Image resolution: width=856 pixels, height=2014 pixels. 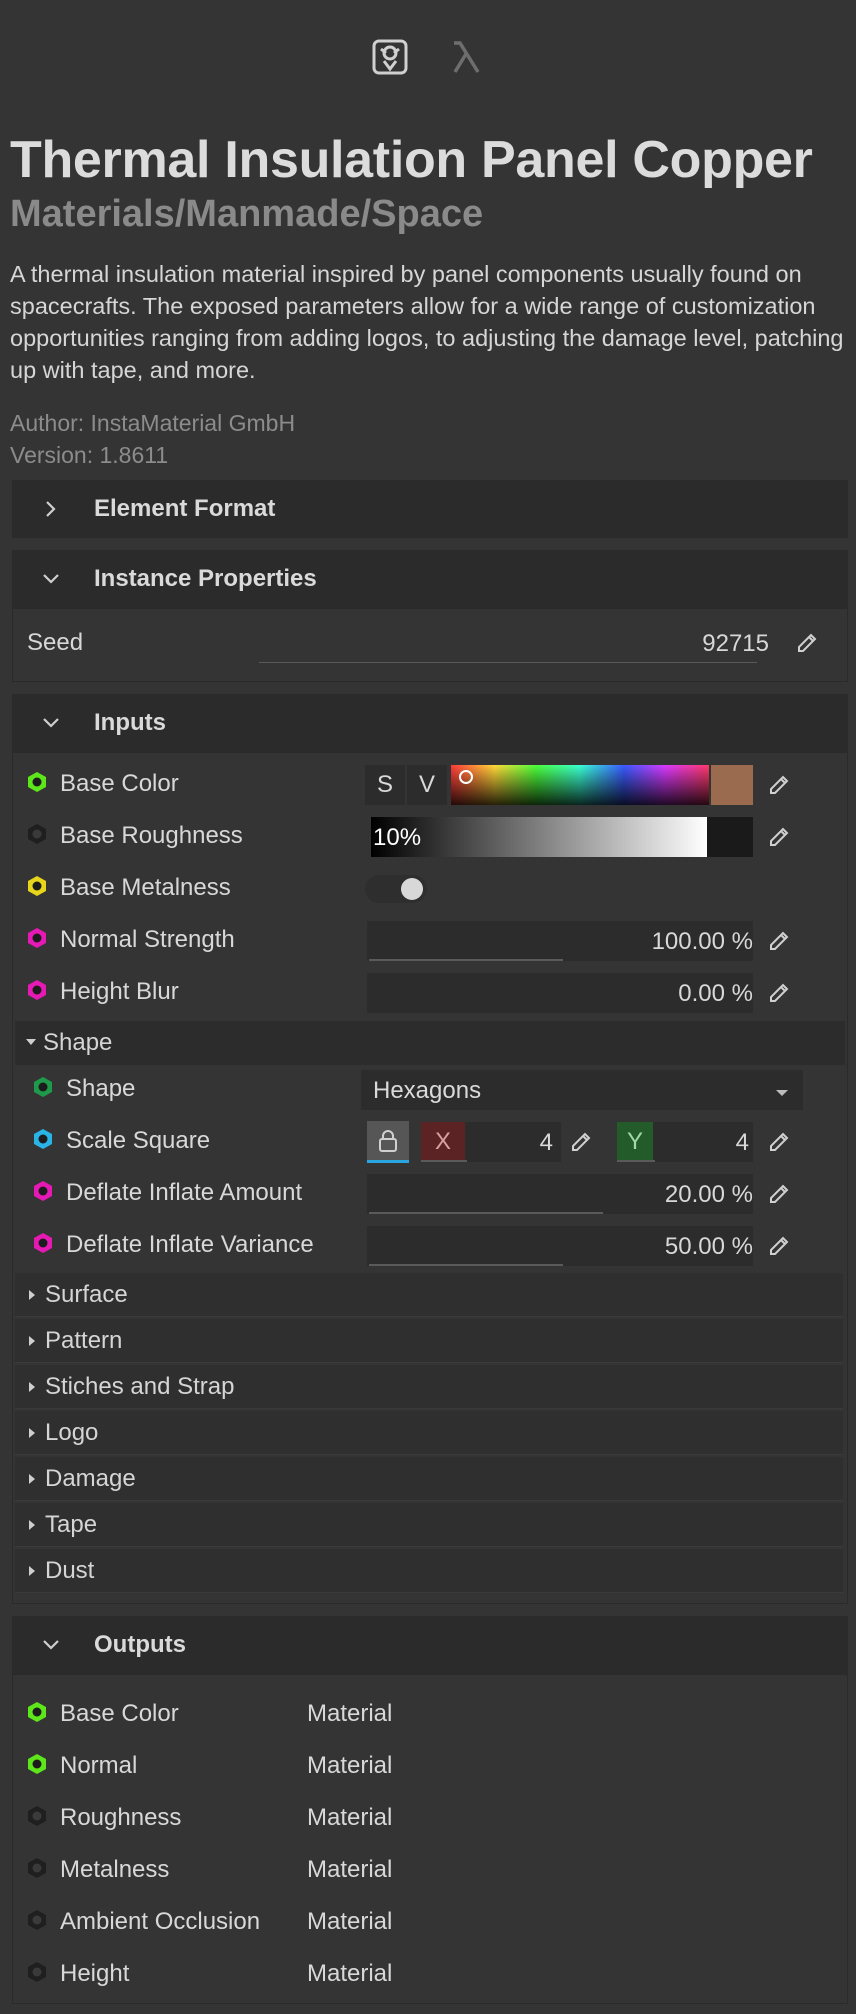 What do you see at coordinates (807, 643) in the screenshot?
I see `edit-seed-pencil-icon` at bounding box center [807, 643].